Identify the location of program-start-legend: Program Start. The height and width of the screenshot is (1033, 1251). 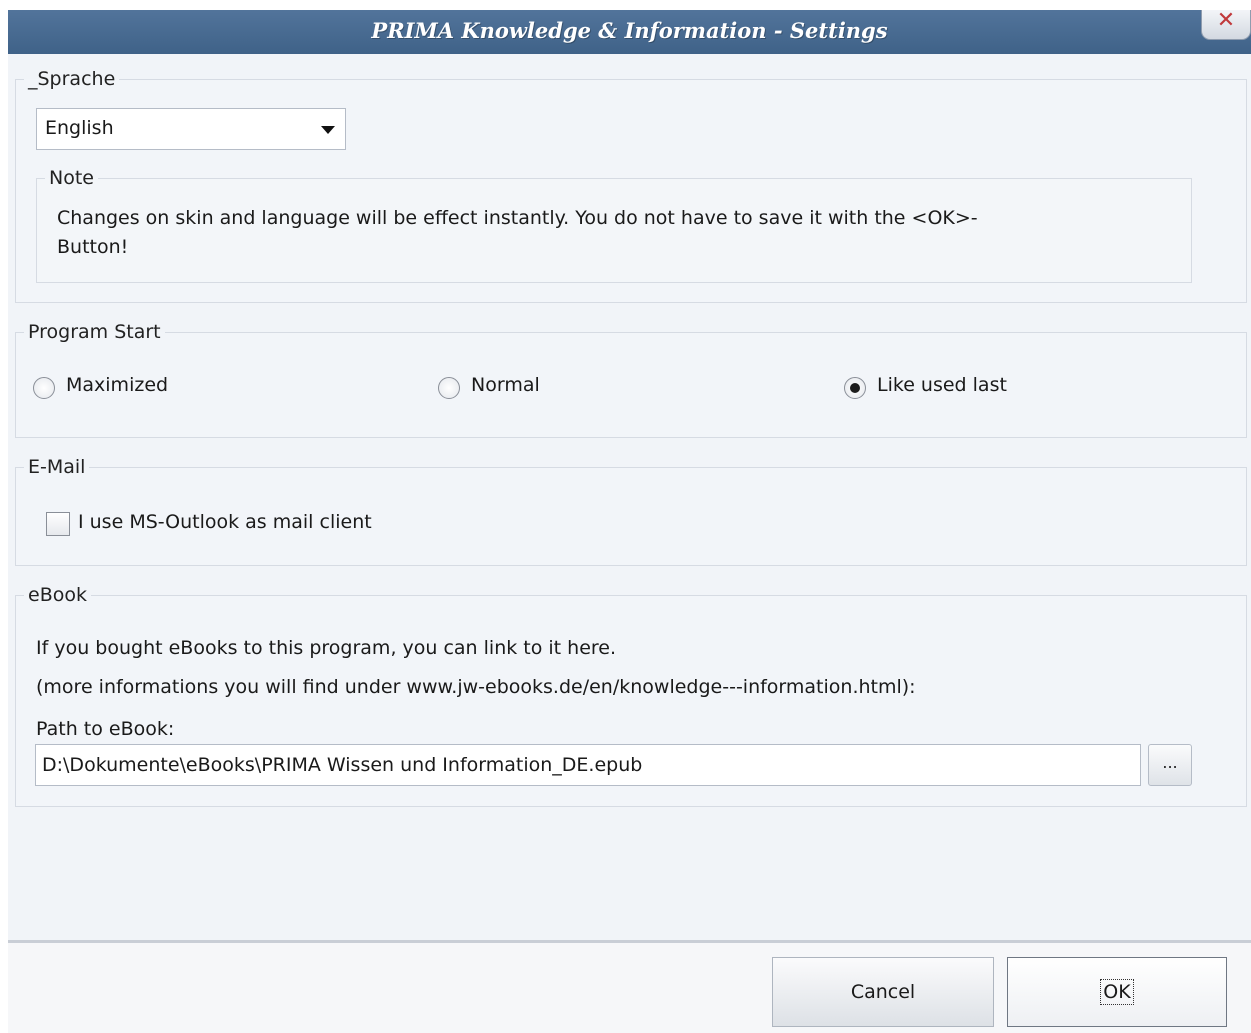
(94, 332).